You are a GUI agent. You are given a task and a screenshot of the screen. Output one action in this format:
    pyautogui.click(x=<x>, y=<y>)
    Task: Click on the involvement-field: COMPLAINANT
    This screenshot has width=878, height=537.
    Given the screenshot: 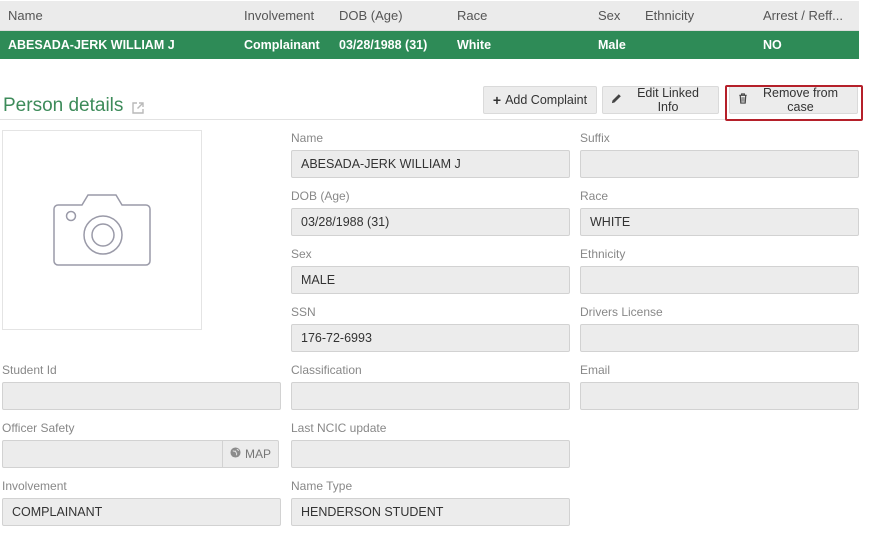 What is the action you would take?
    pyautogui.click(x=141, y=512)
    